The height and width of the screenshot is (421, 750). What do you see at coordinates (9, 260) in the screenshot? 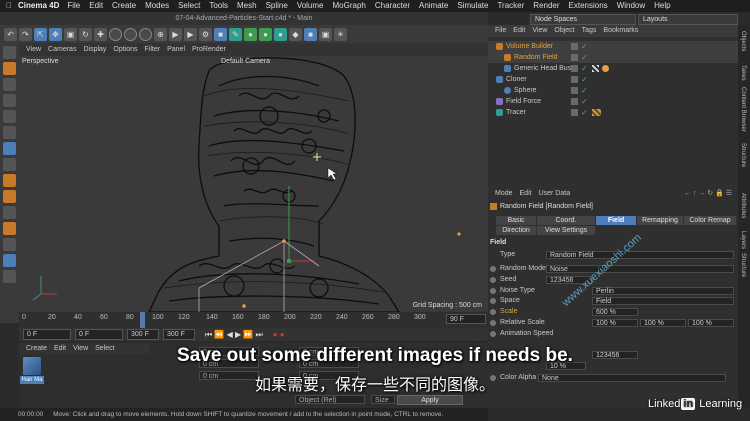
I see `solo-icon` at bounding box center [9, 260].